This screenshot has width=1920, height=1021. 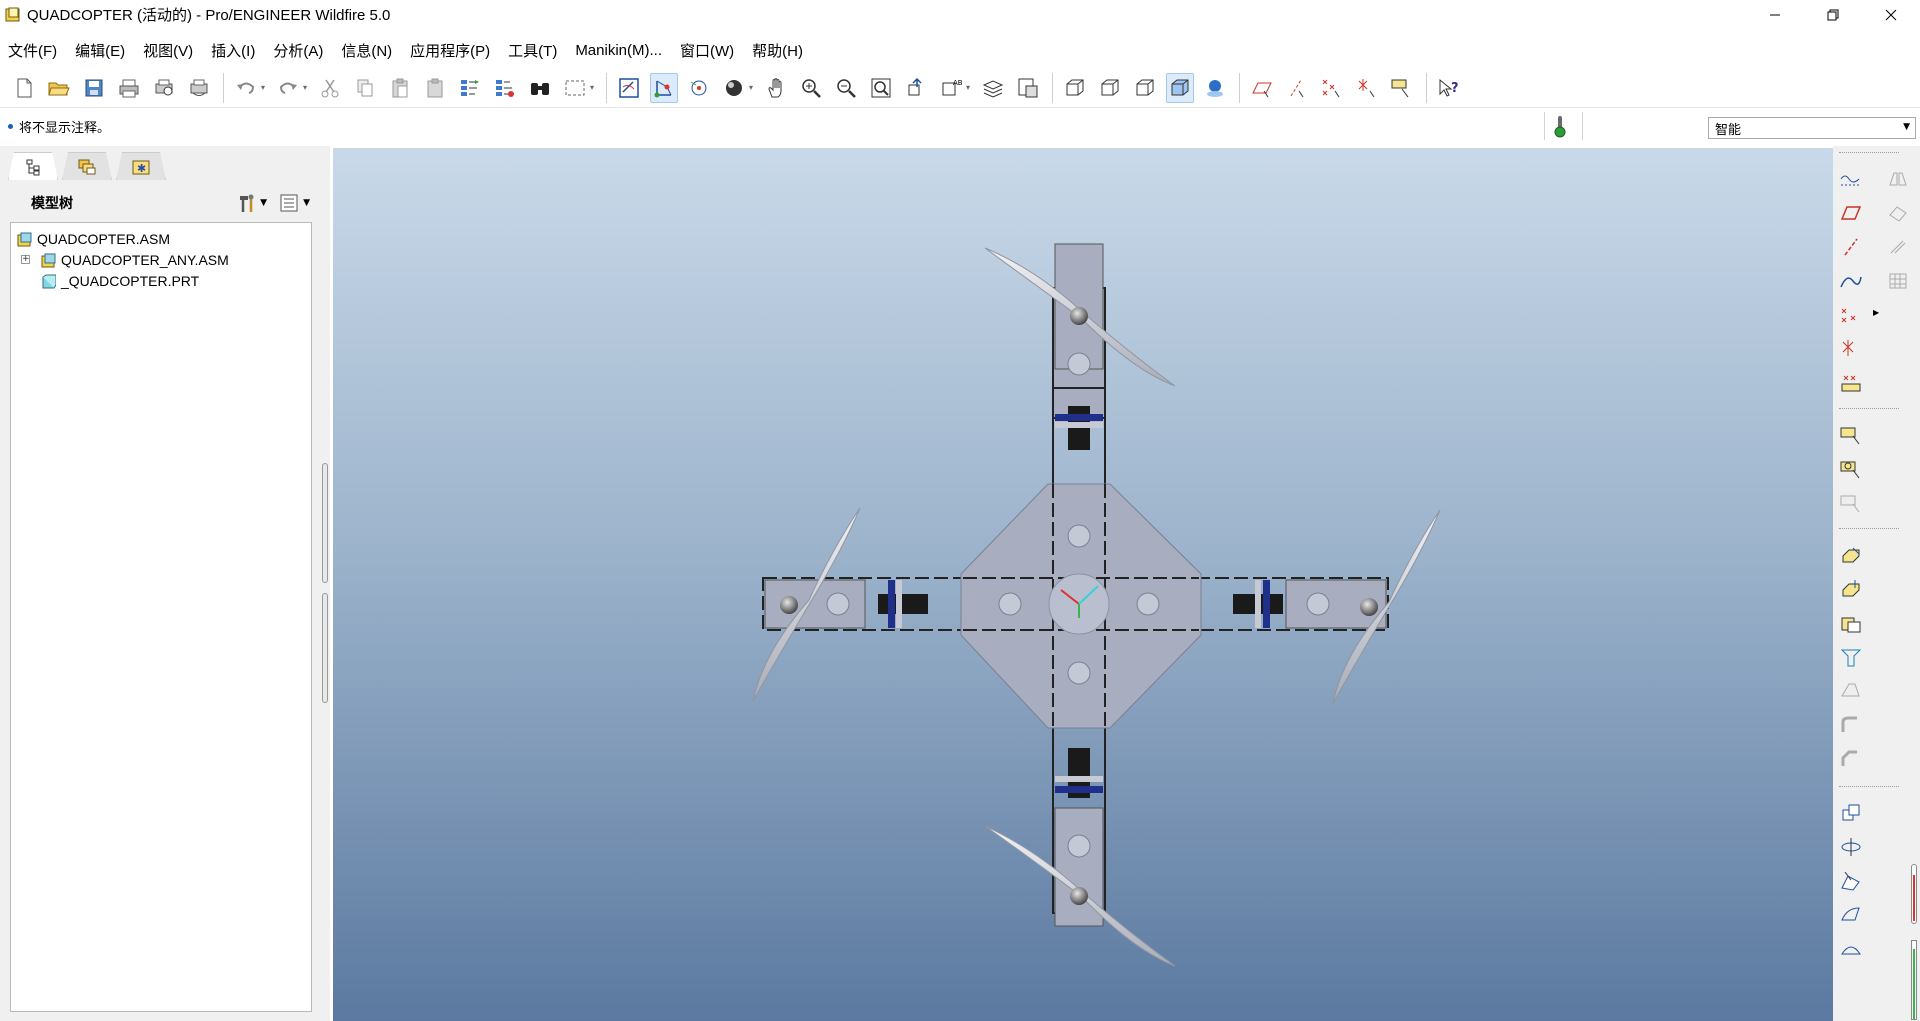 I want to click on datum-curve-icon, so click(x=1851, y=281).